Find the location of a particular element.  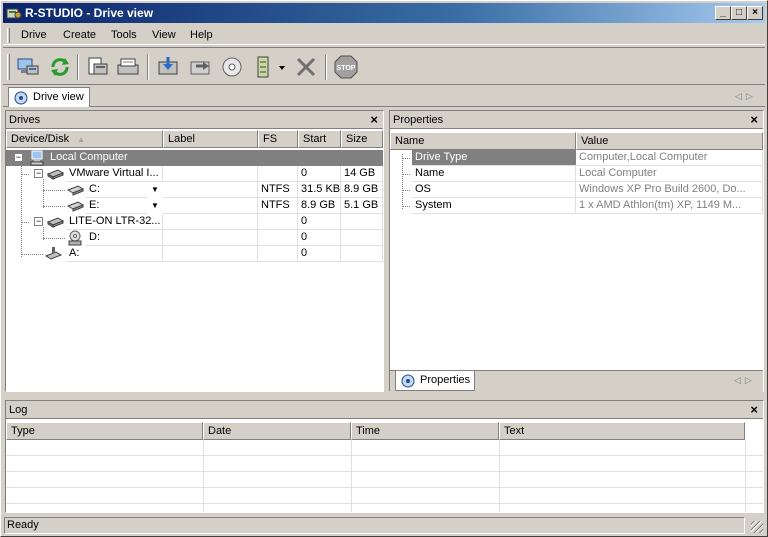

menu-tools: Tools is located at coordinates (124, 35).